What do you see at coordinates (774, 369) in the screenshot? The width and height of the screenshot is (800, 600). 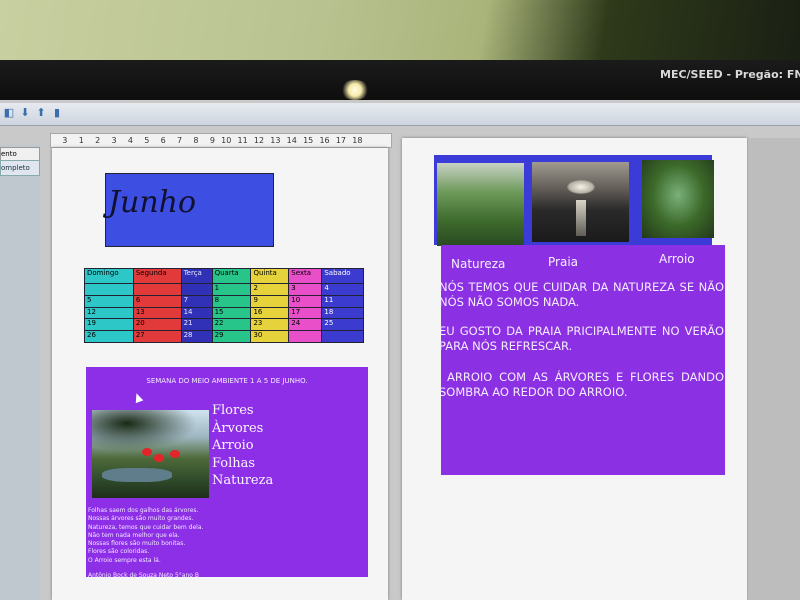 I see `workspace-right` at bounding box center [774, 369].